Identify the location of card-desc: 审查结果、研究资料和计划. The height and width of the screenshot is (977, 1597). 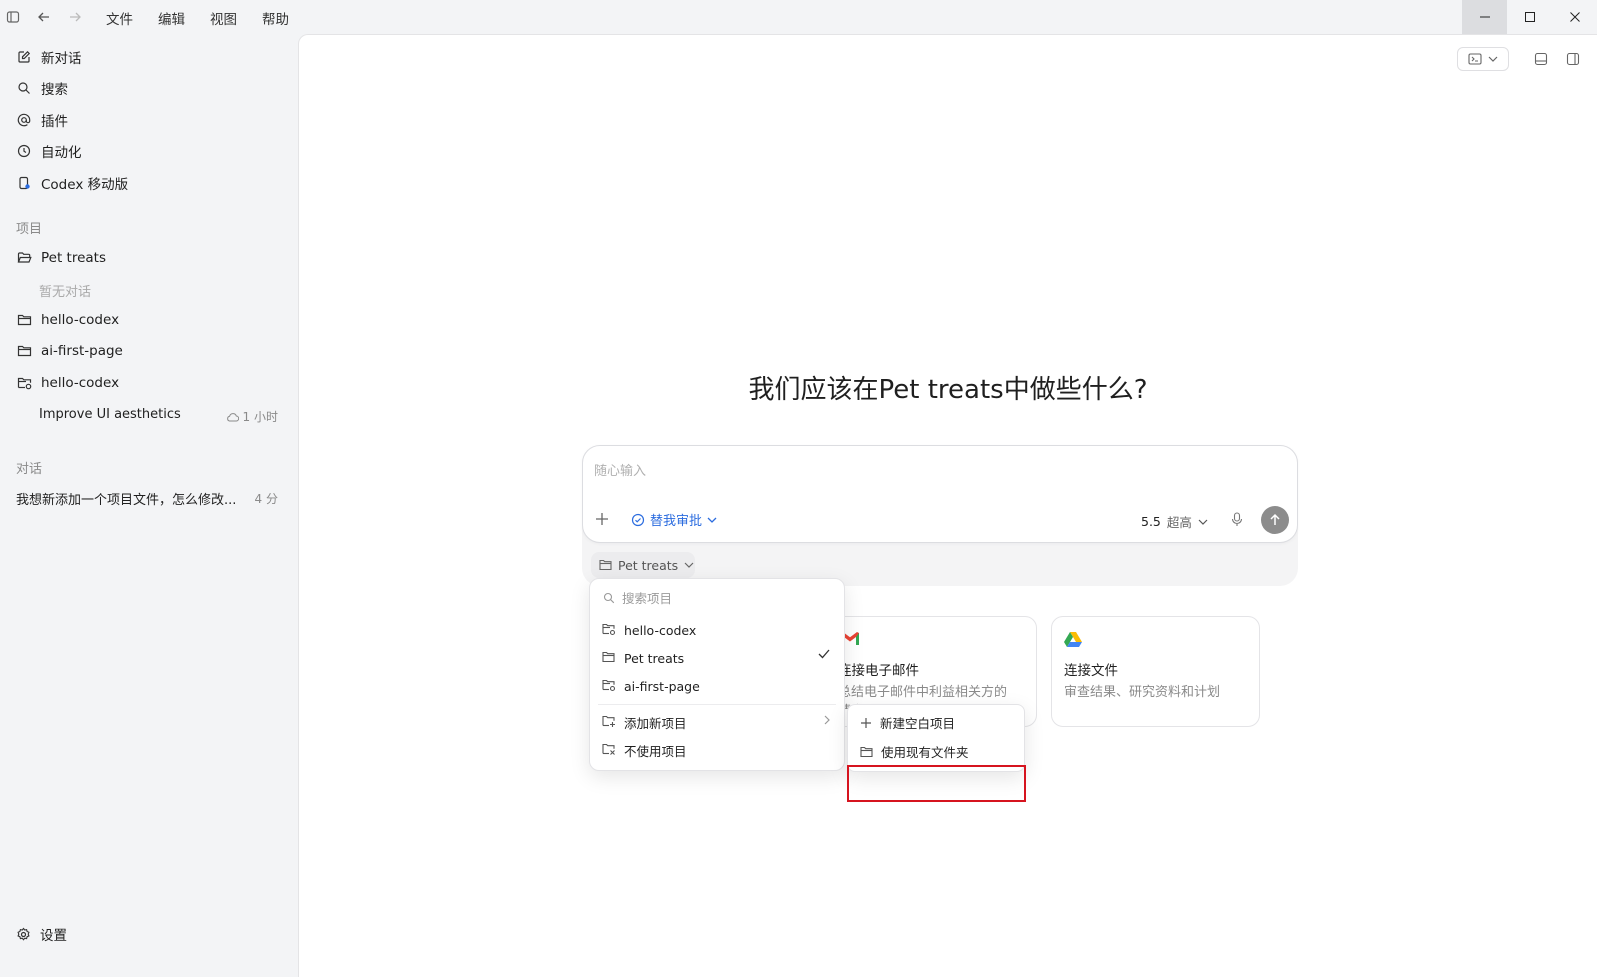
(1142, 692).